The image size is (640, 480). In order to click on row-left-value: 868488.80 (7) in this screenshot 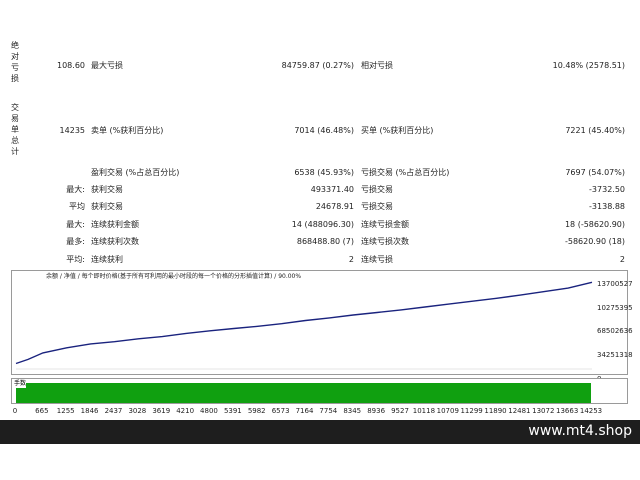, I will do `click(325, 241)`.